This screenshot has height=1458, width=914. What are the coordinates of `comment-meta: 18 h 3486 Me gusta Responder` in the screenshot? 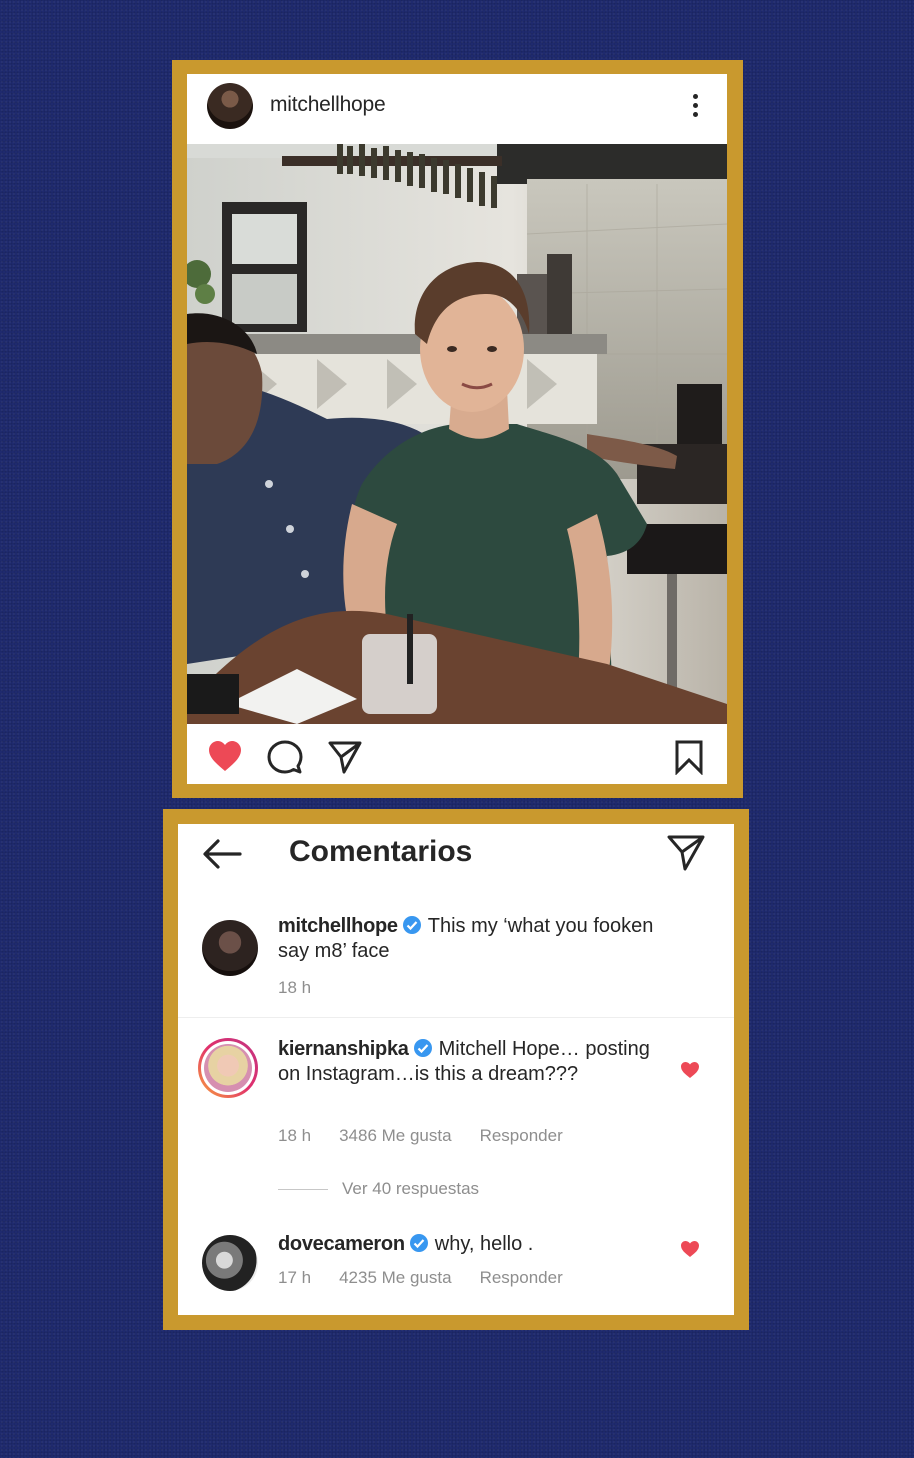 It's located at (434, 1136).